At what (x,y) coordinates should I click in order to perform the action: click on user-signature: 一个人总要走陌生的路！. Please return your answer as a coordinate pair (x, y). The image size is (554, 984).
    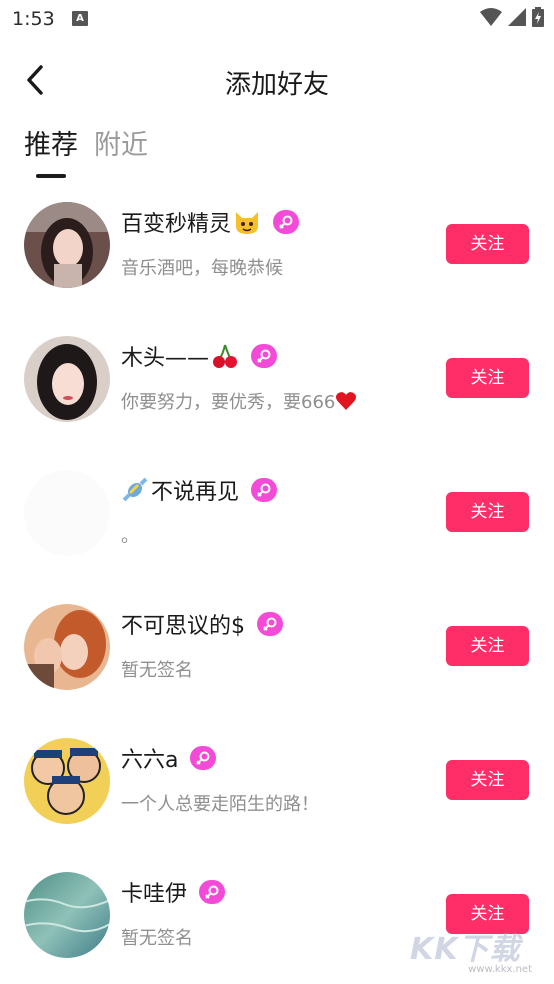
    Looking at the image, I should click on (220, 804).